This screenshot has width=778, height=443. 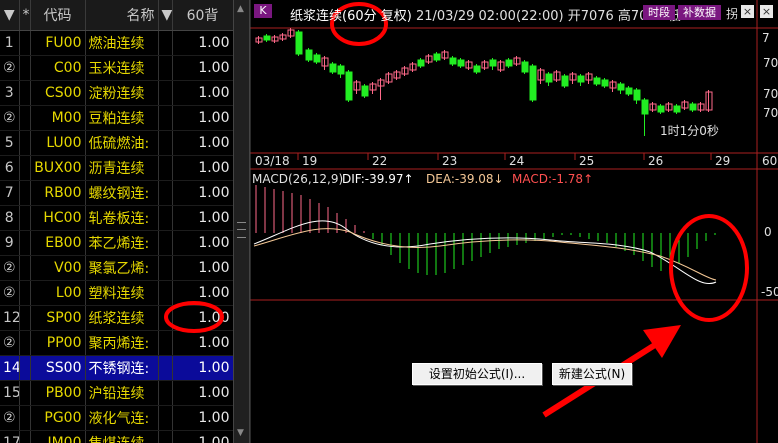 I want to click on table-row: 9 EB00 苯乙烯连: 1.00, so click(x=116, y=243).